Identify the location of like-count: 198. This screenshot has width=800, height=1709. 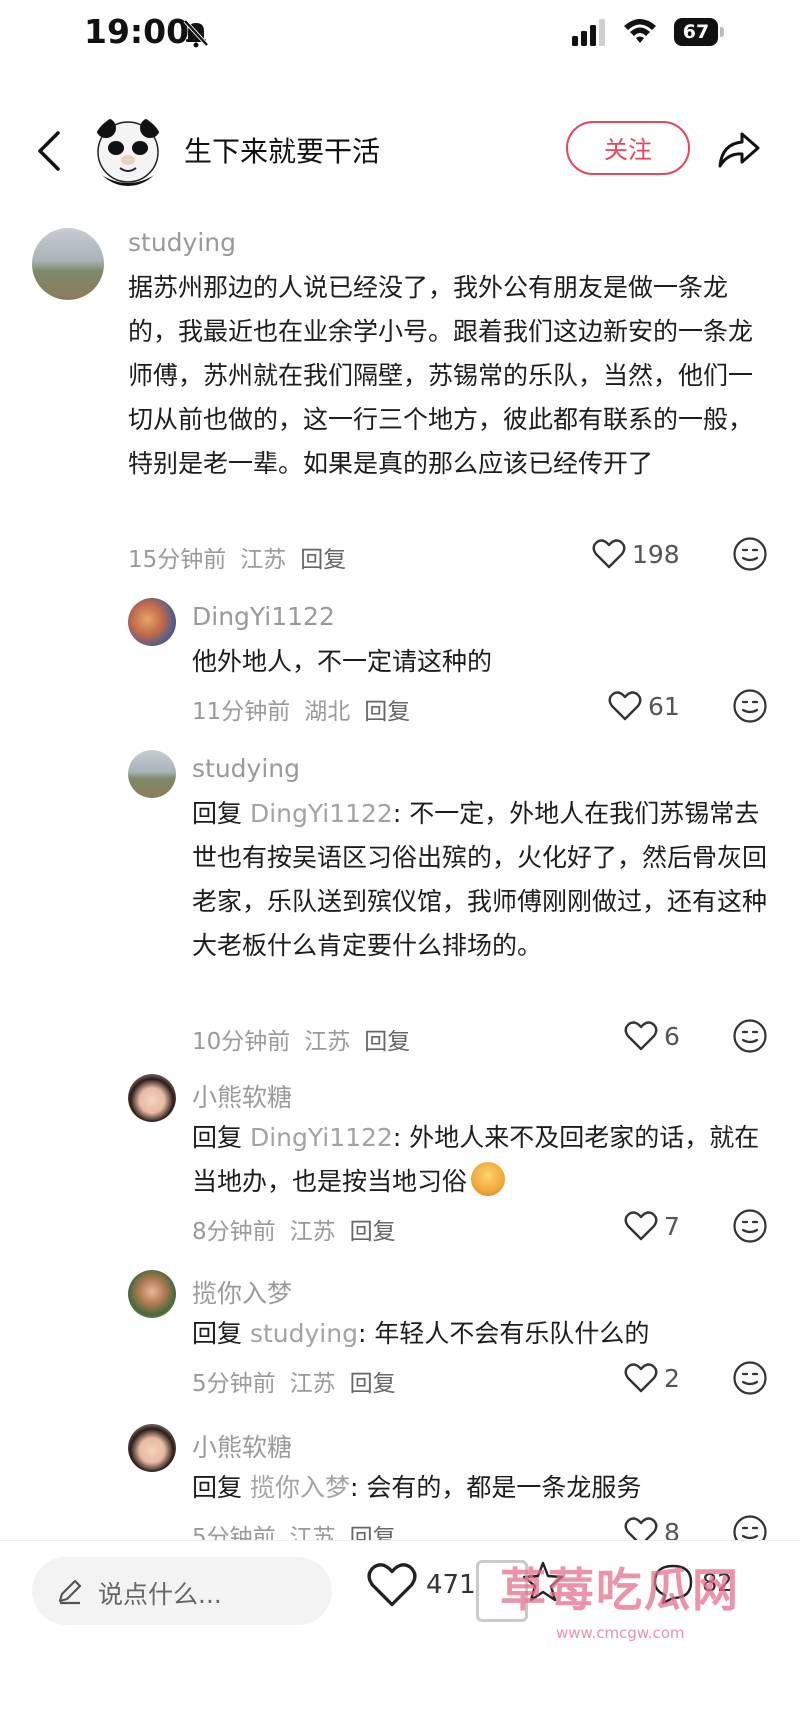
(656, 554).